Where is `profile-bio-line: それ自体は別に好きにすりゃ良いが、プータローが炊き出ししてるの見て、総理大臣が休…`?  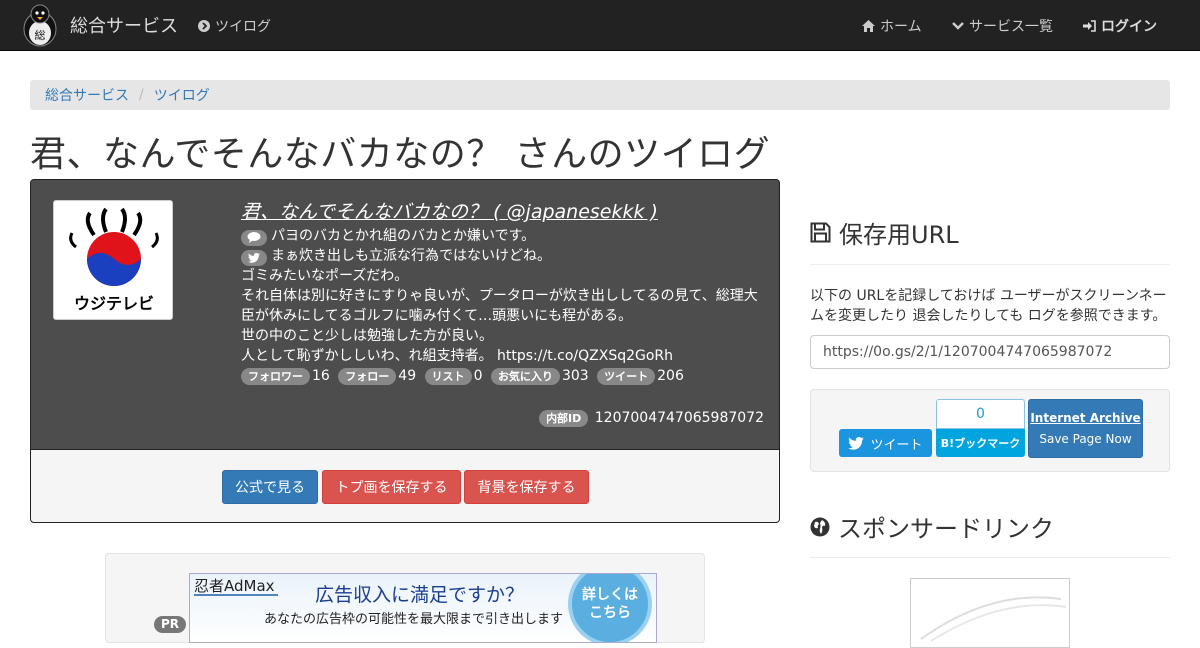
profile-bio-line: それ自体は別に好きにすりゃ良いが、プータローが炊き出ししてるの見て、総理大臣が休… is located at coordinates (499, 306).